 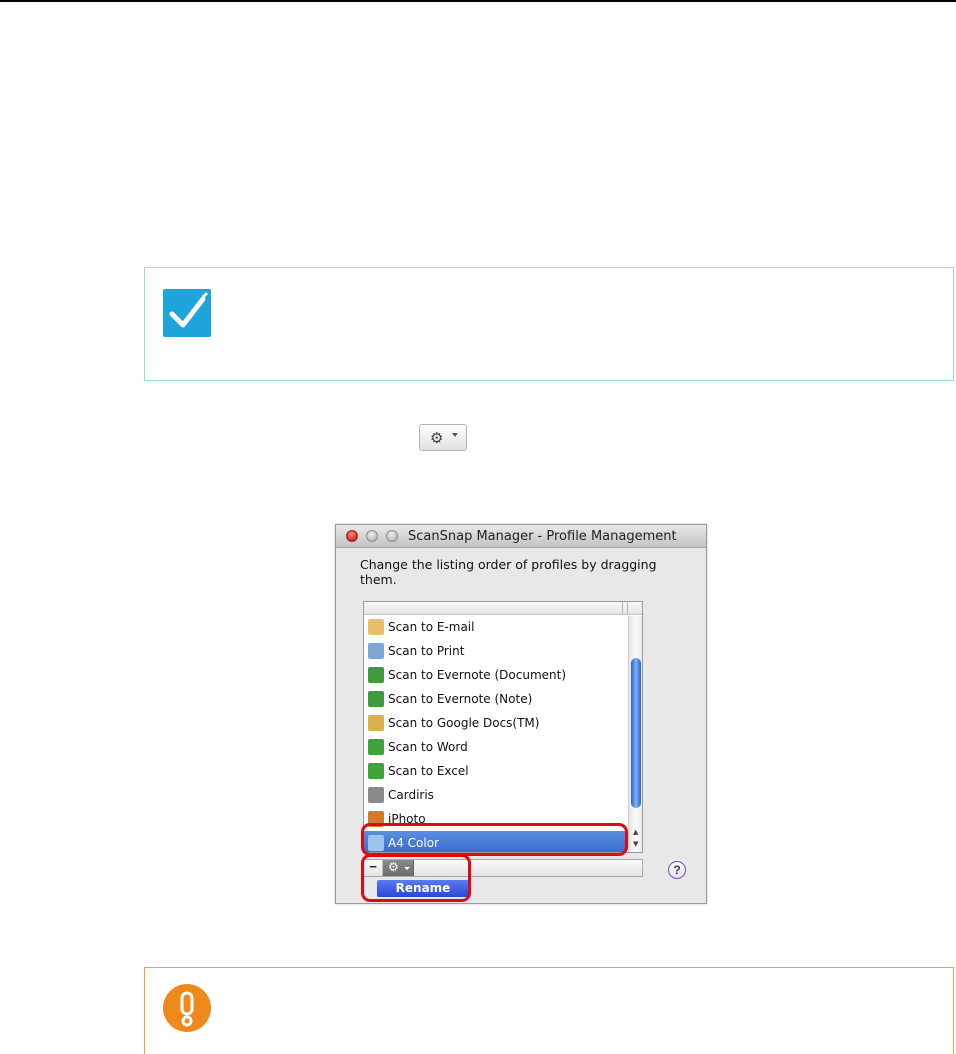 I want to click on evernote-document-icon, so click(x=376, y=675).